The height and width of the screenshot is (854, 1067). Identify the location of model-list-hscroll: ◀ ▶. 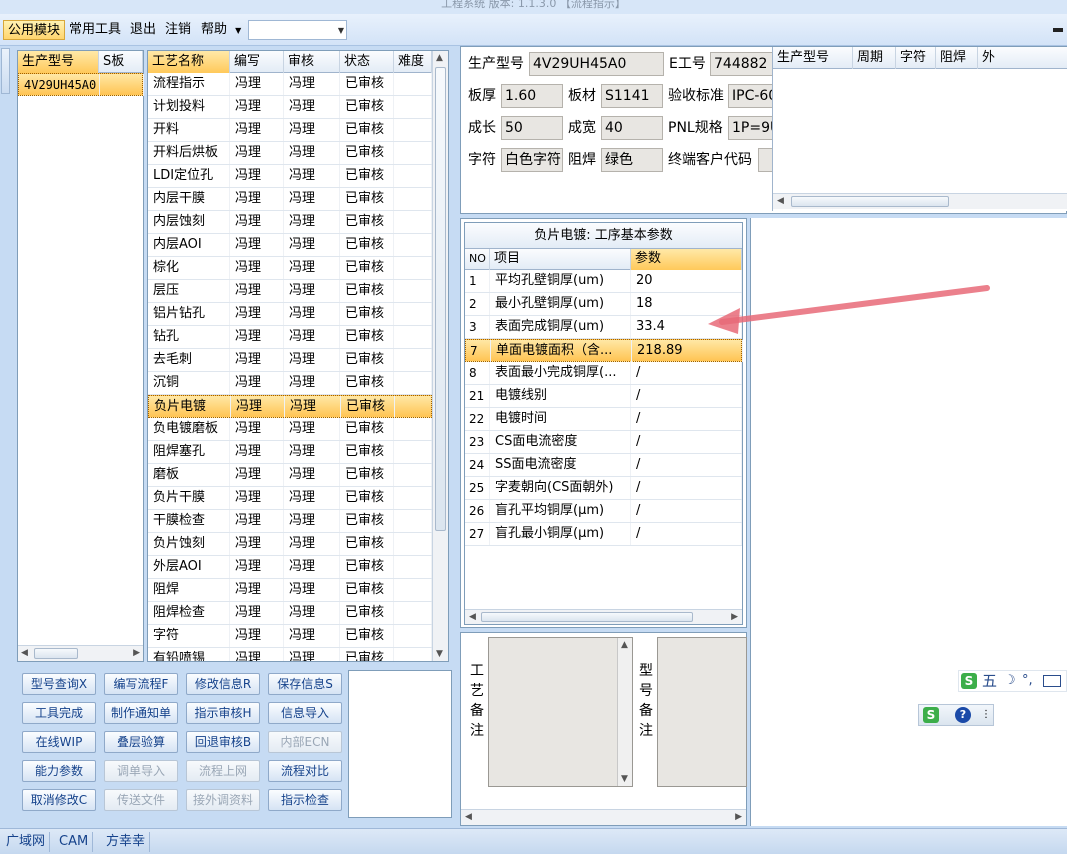
(80, 653).